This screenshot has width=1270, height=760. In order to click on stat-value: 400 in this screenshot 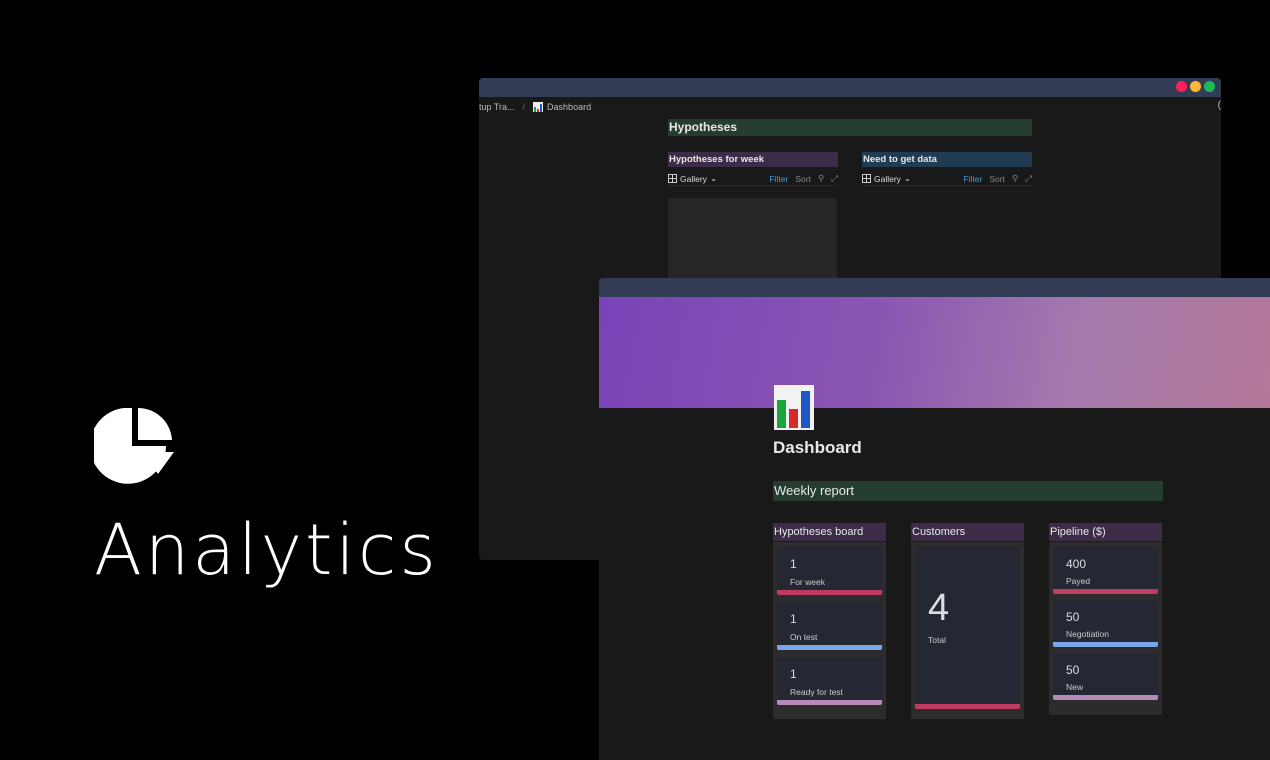, I will do `click(1076, 564)`.